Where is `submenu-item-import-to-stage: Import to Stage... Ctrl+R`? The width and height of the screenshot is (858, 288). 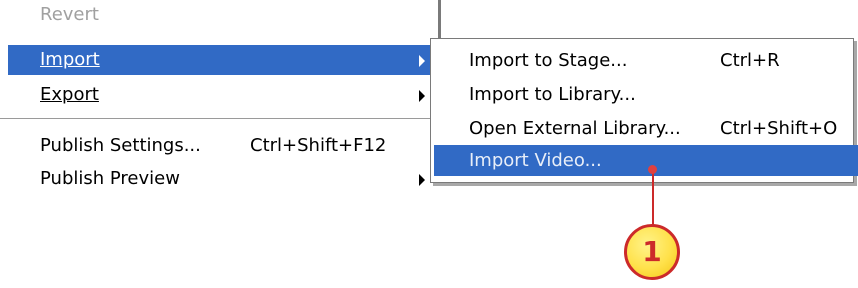
submenu-item-import-to-stage: Import to Stage... Ctrl+R is located at coordinates (646, 60).